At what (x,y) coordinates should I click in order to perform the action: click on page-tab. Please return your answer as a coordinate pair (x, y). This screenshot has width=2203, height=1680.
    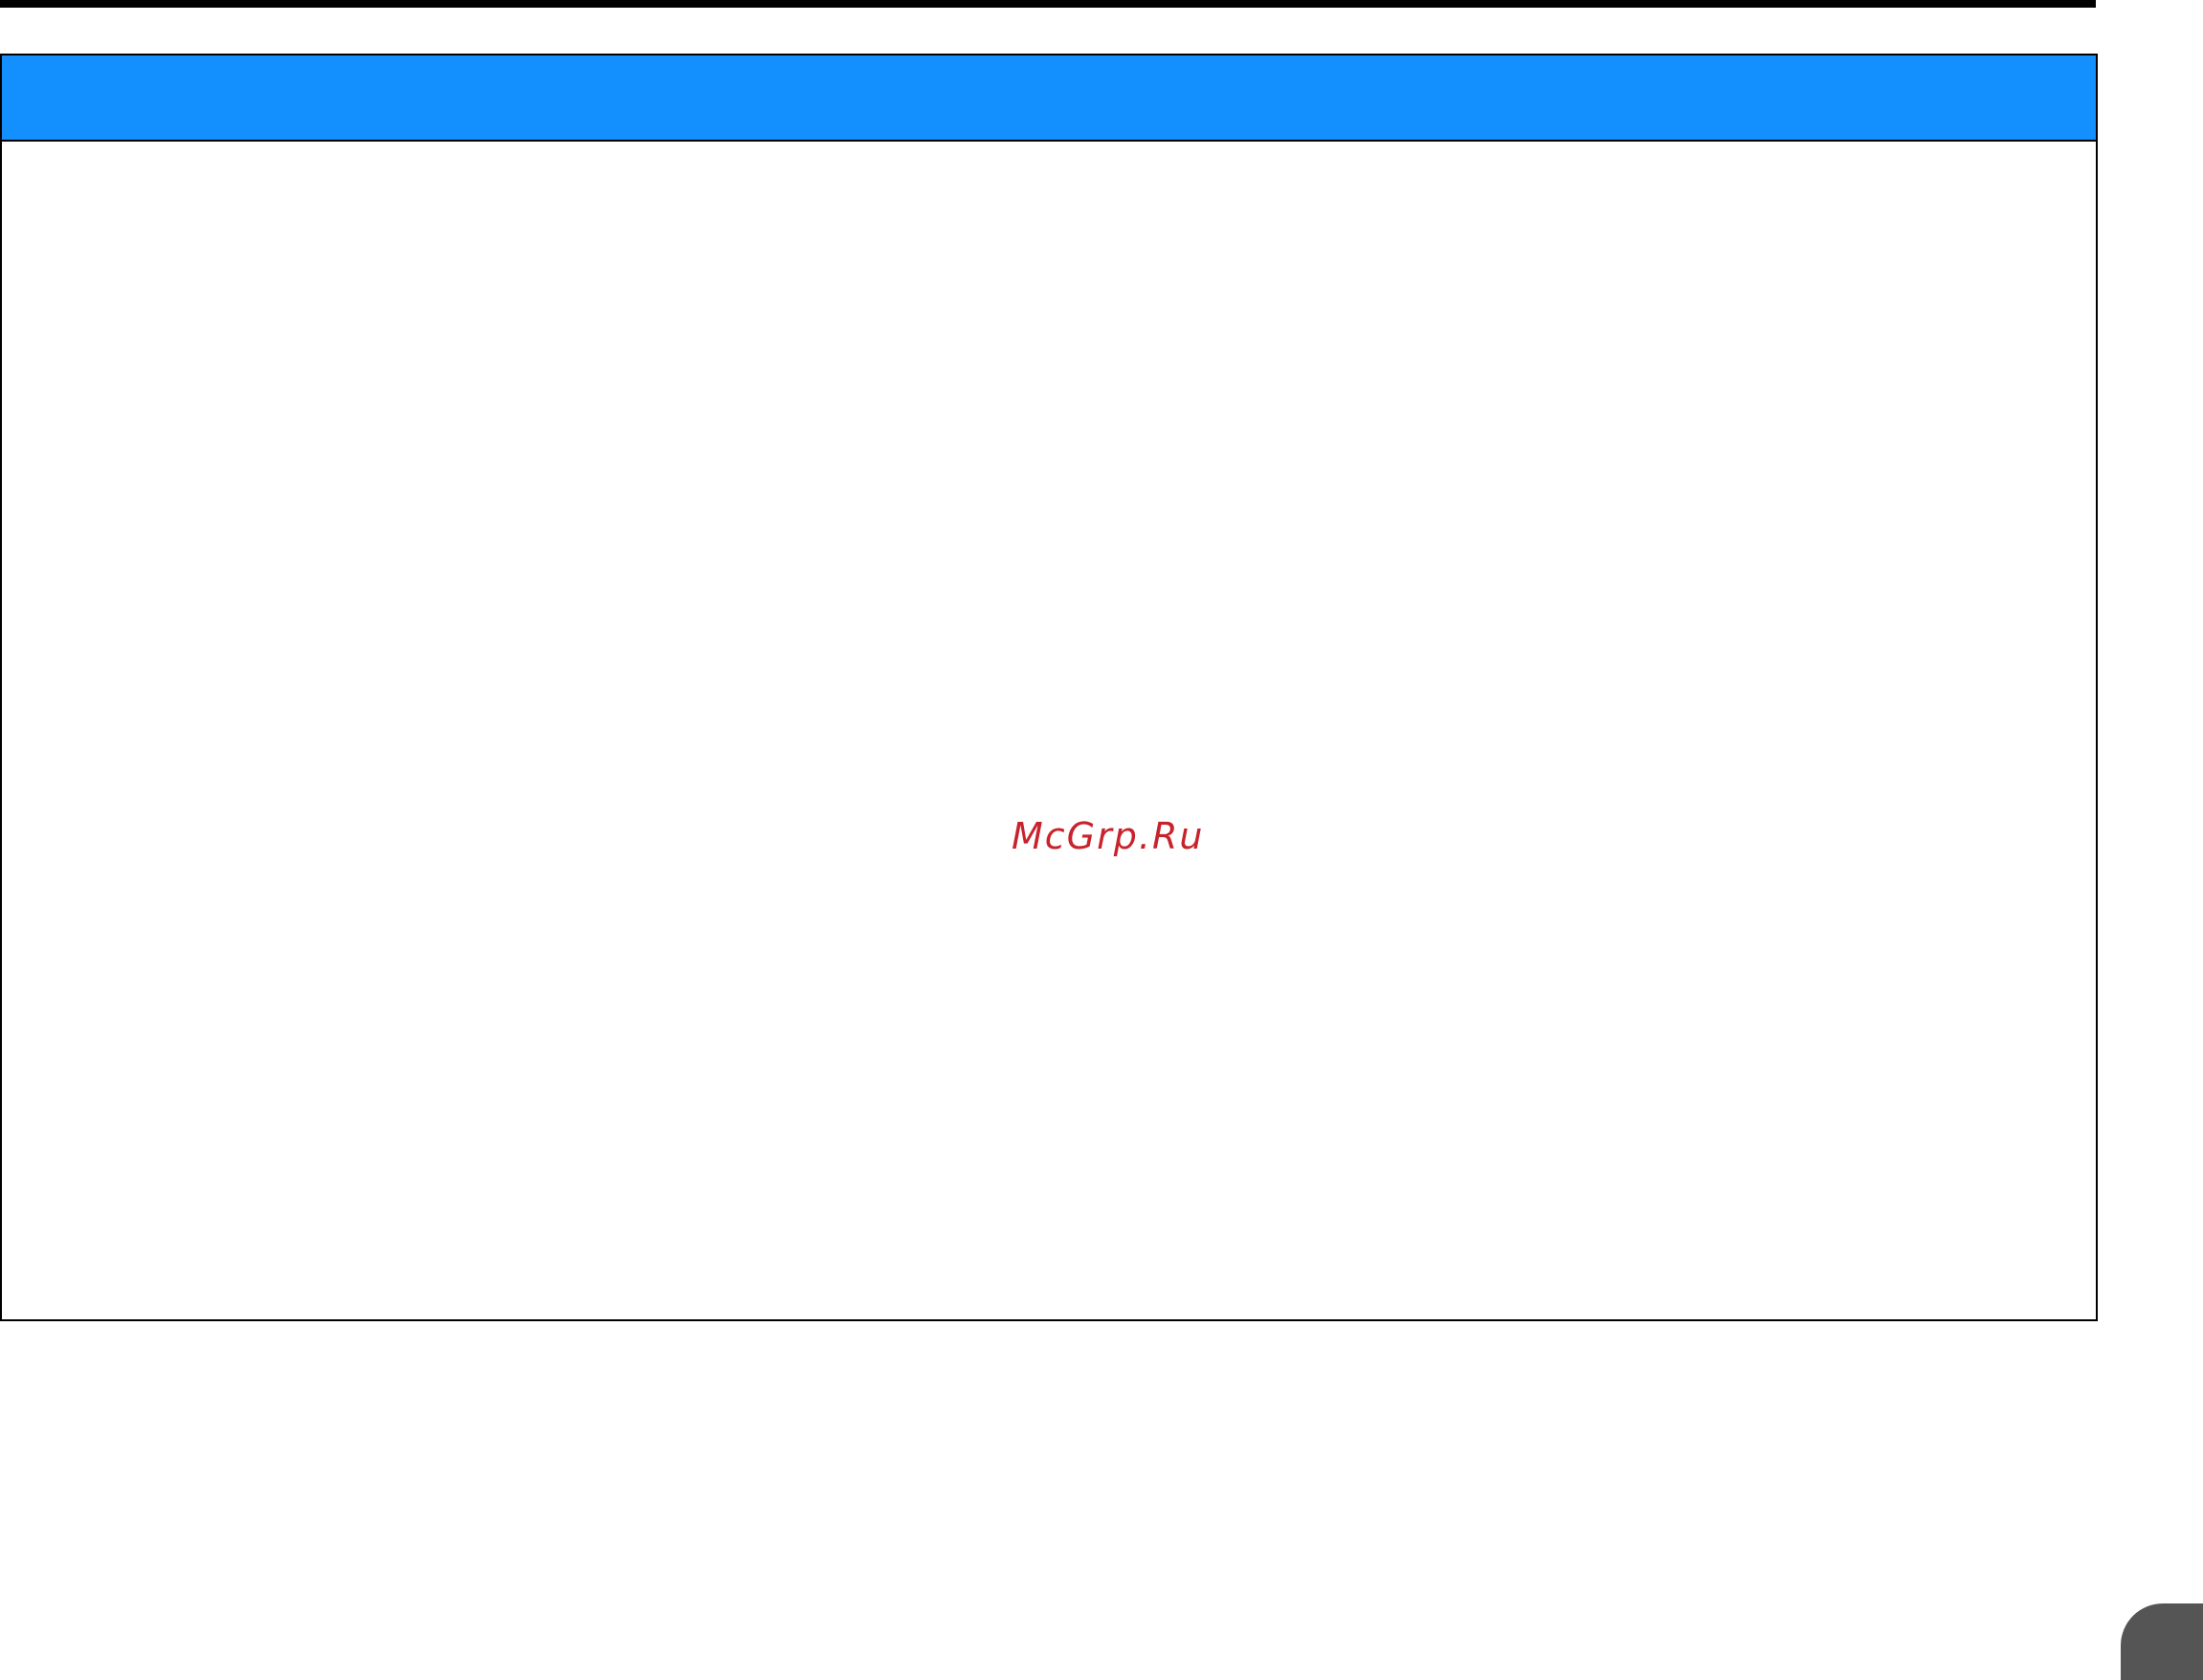
    Looking at the image, I should click on (2162, 1642).